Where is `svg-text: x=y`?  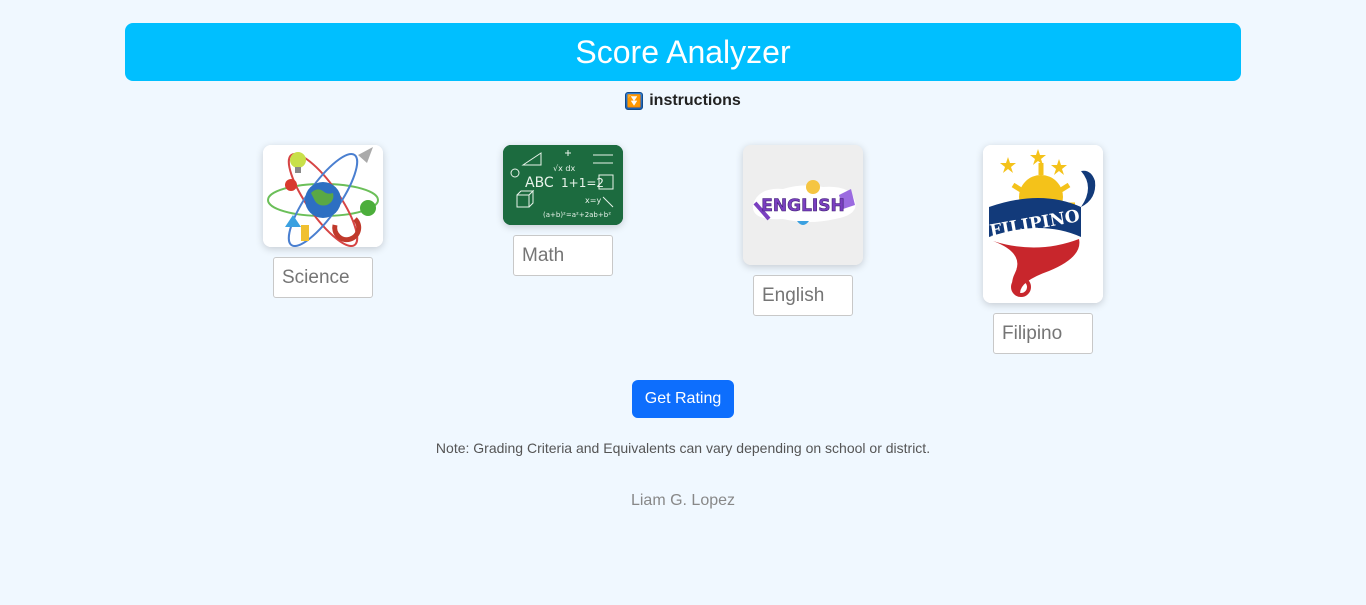
svg-text: x=y is located at coordinates (593, 200).